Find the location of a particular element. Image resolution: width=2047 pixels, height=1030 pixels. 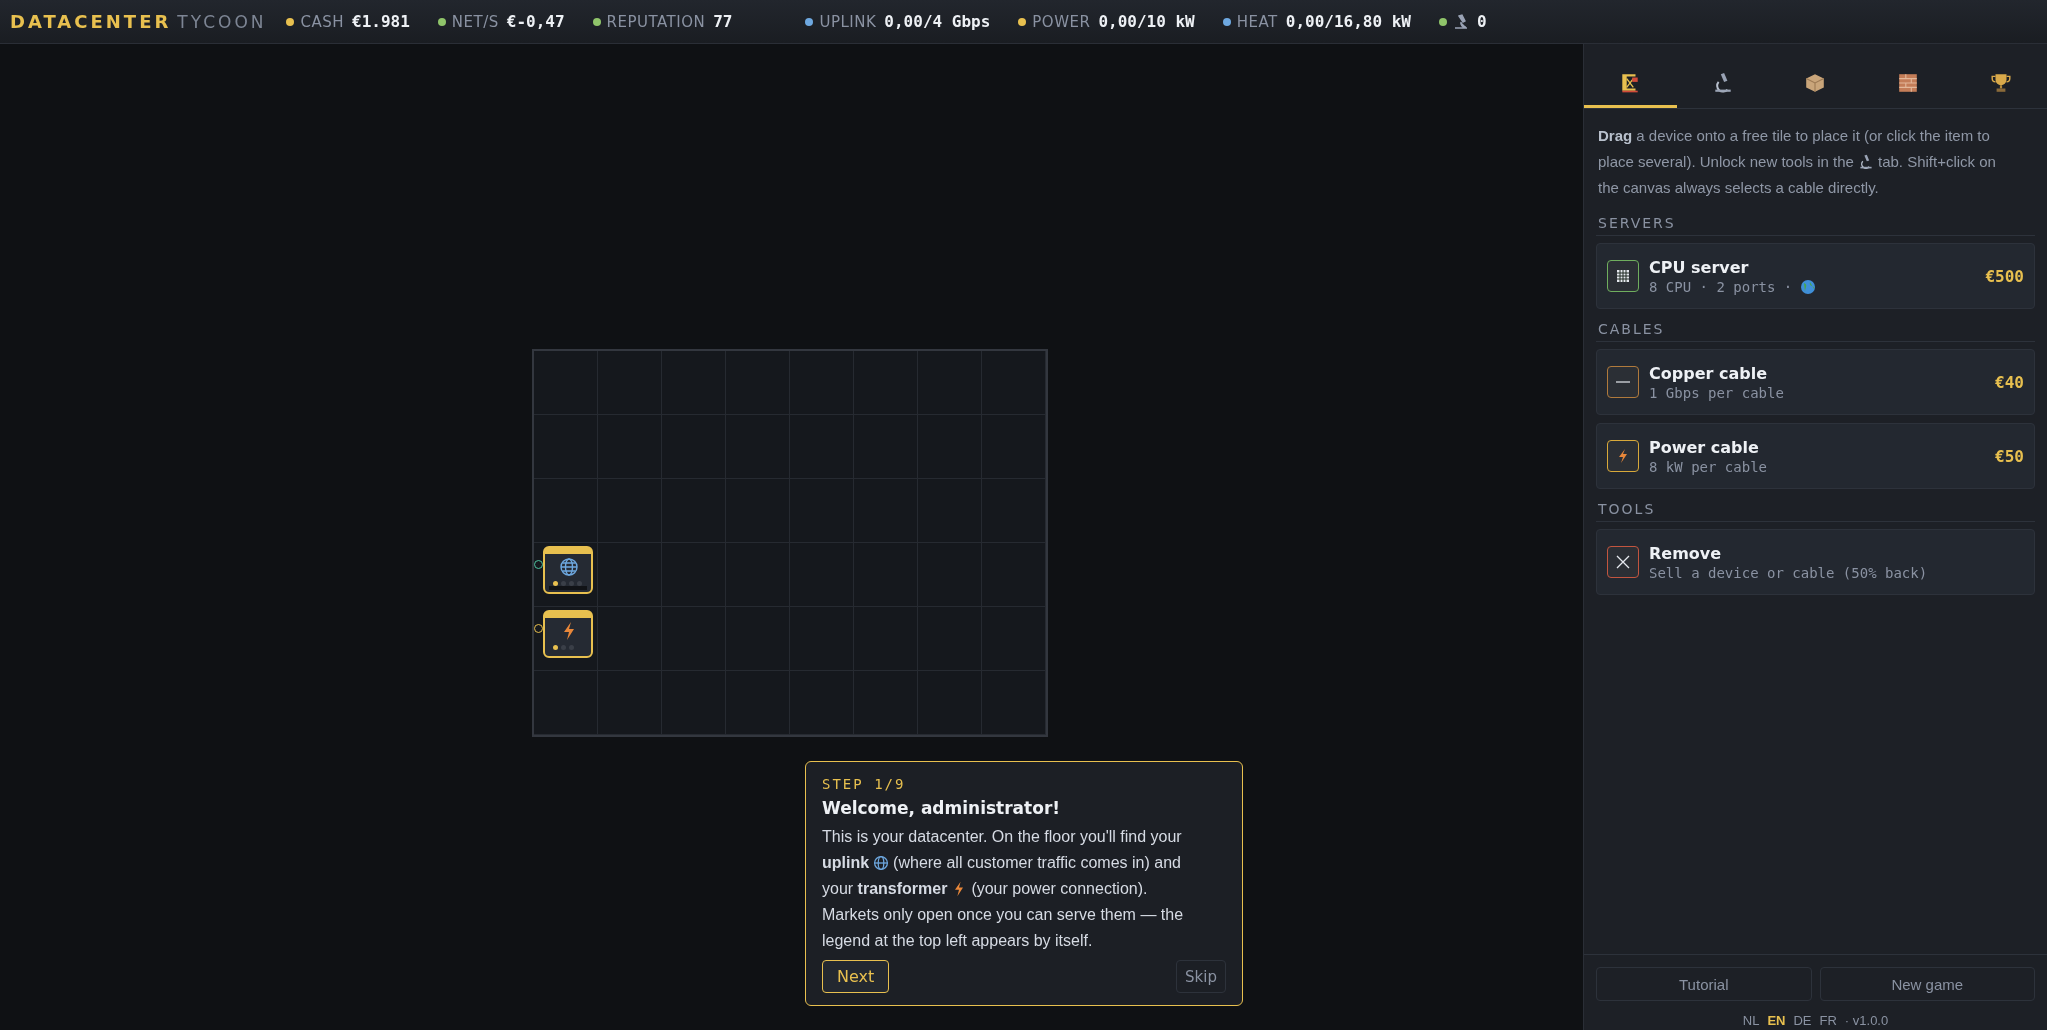

help-text: tab. Shift+click on is located at coordinates (1936, 162).